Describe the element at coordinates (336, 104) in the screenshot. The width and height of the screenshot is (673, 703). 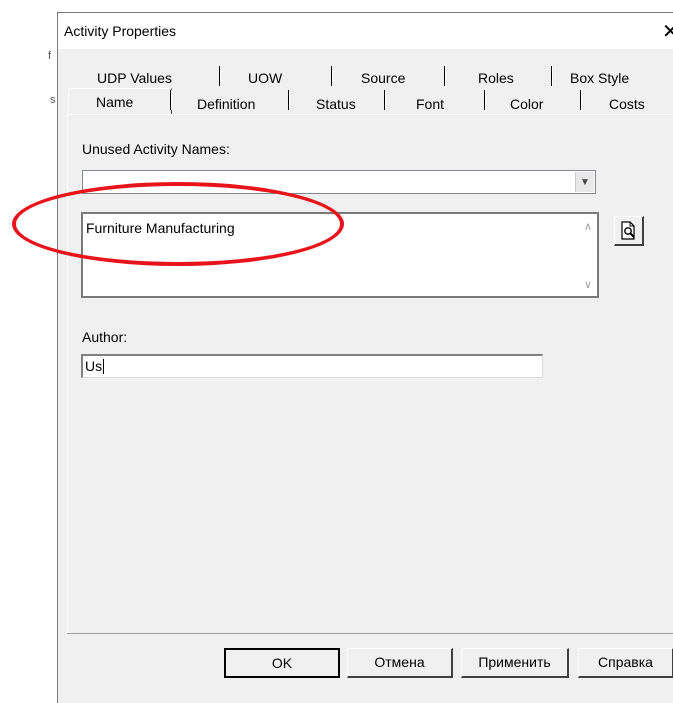
I see `tab-status: Status` at that location.